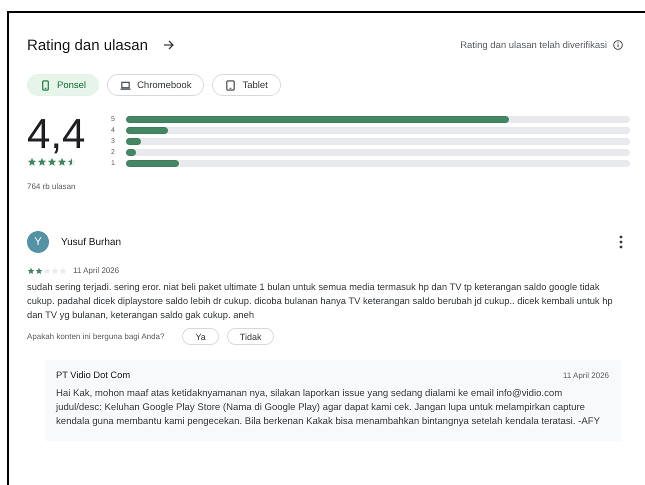 This screenshot has height=485, width=645. I want to click on author-name: Yusuf Burhan, so click(91, 242).